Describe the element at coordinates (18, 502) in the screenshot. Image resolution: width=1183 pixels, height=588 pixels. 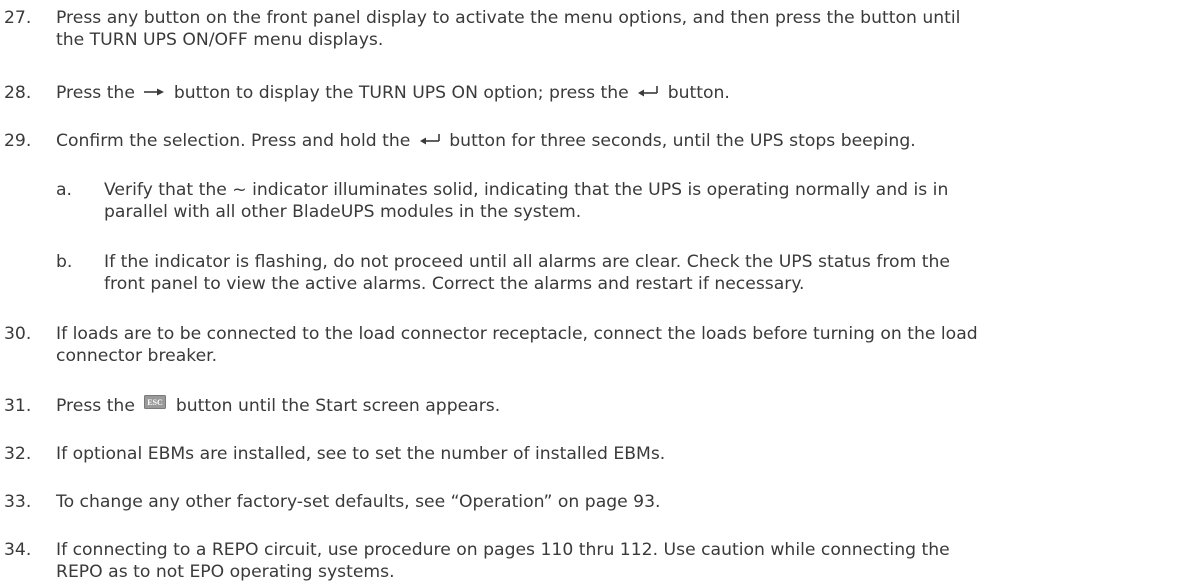
I see `step-number: 33.` at that location.